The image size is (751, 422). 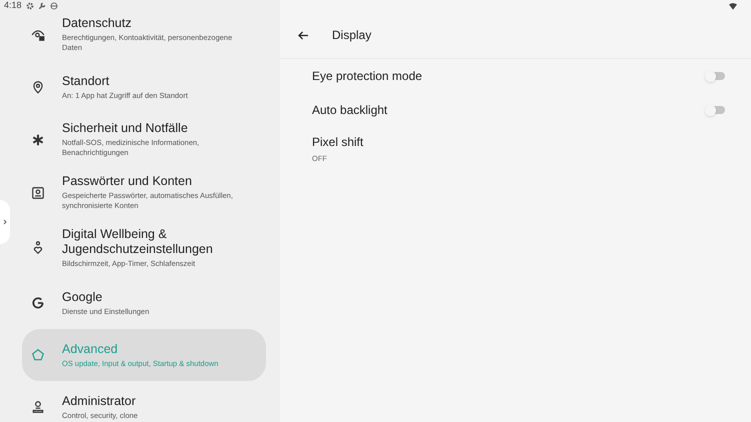 I want to click on drawer-handle, so click(x=5, y=222).